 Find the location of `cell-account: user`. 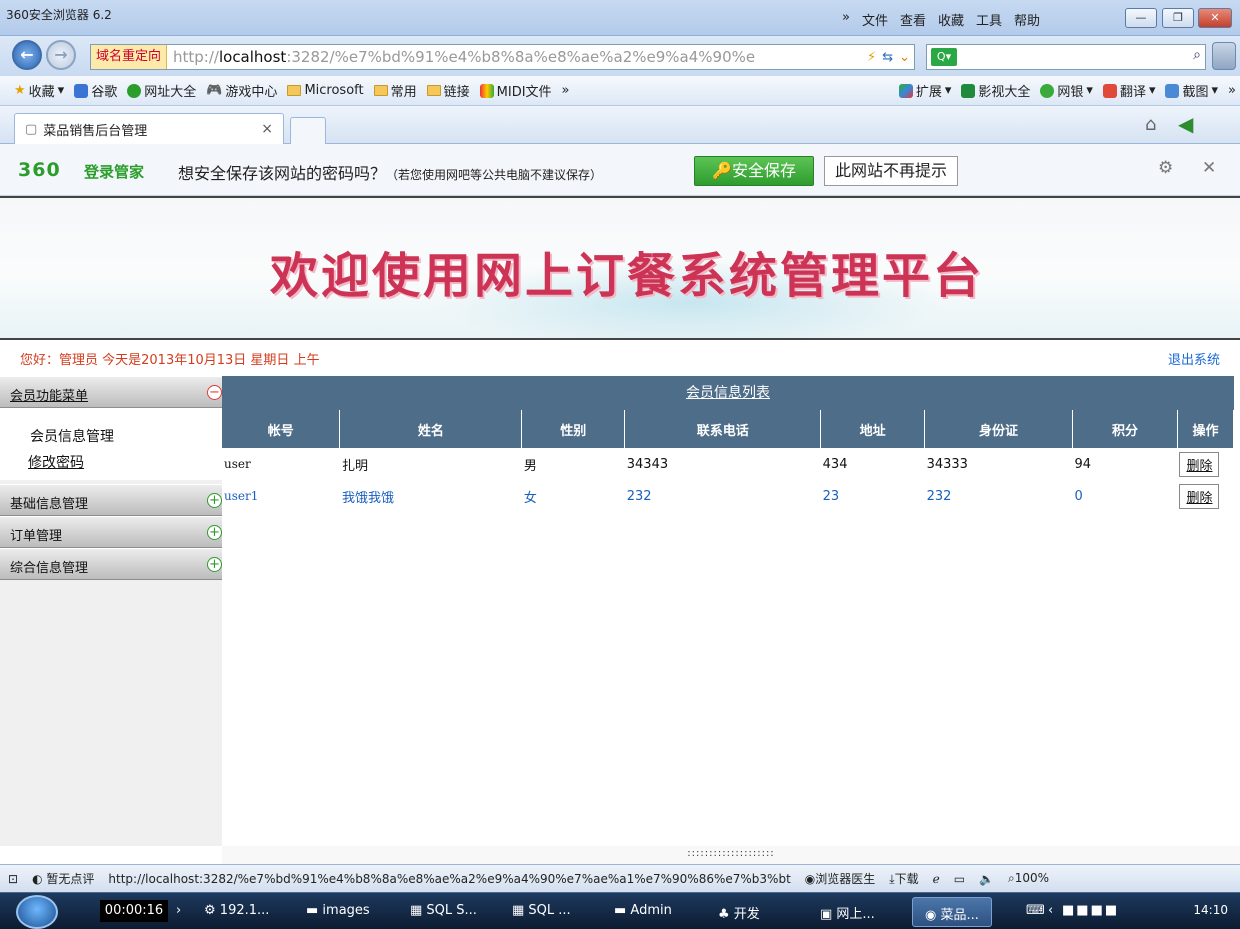

cell-account: user is located at coordinates (237, 464).